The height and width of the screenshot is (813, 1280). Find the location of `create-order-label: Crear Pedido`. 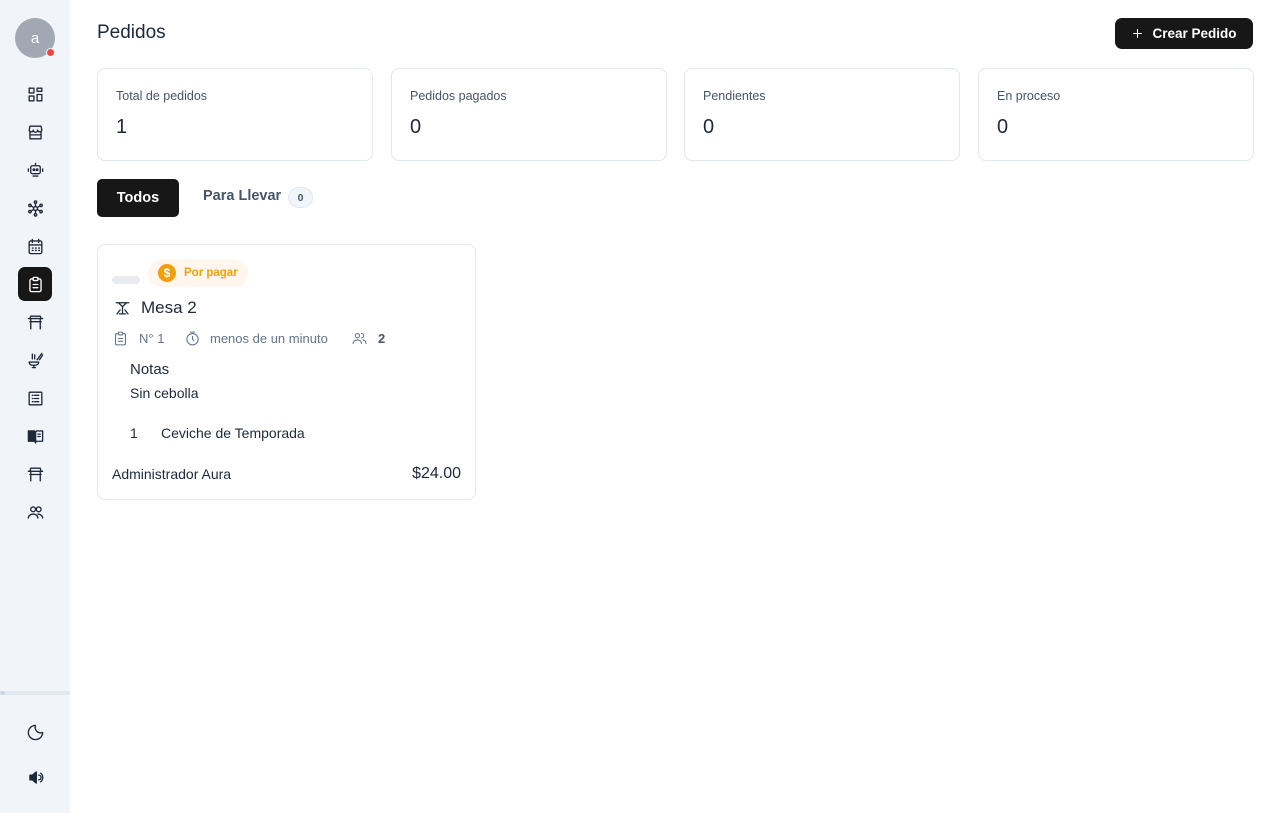

create-order-label: Crear Pedido is located at coordinates (1194, 33).